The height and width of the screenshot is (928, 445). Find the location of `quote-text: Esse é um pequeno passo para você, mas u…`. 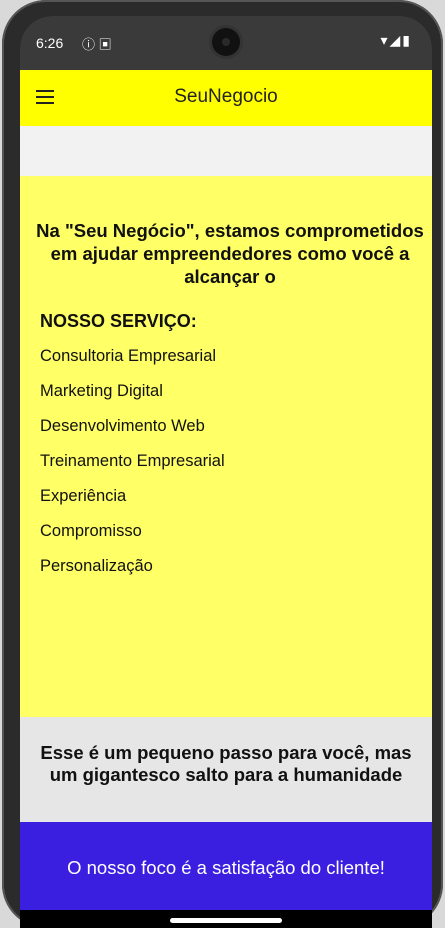

quote-text: Esse é um pequeno passo para você, mas u… is located at coordinates (226, 763).